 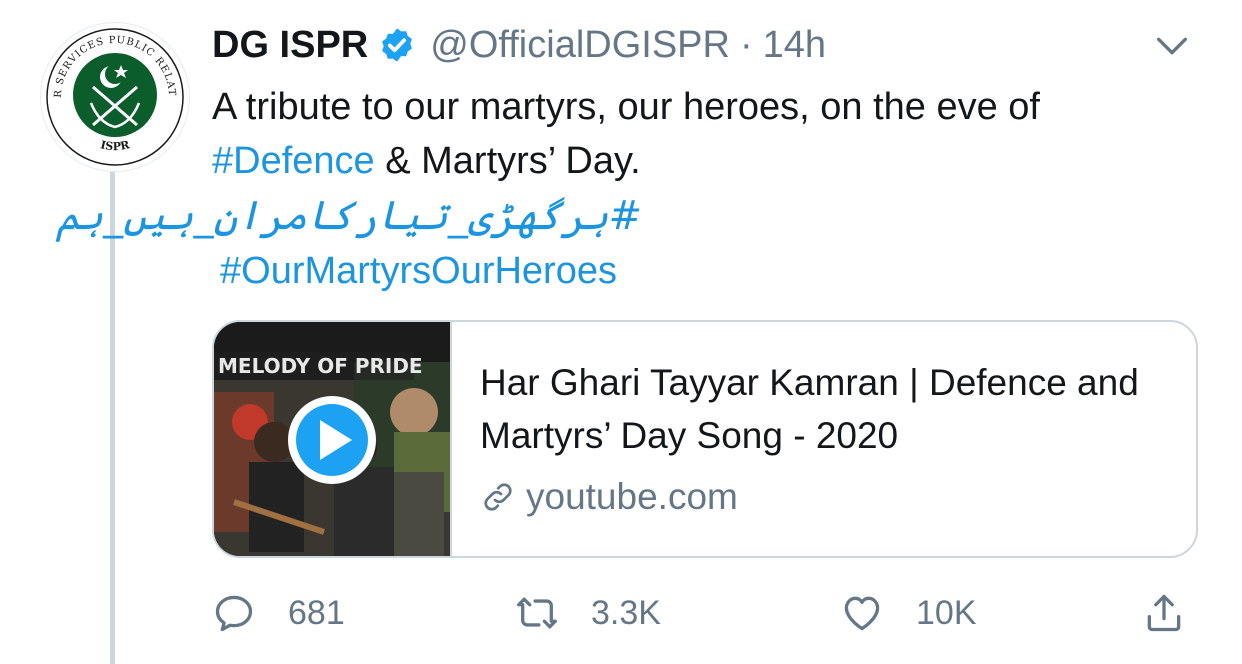 What do you see at coordinates (1172, 46) in the screenshot?
I see `chevron-down-icon` at bounding box center [1172, 46].